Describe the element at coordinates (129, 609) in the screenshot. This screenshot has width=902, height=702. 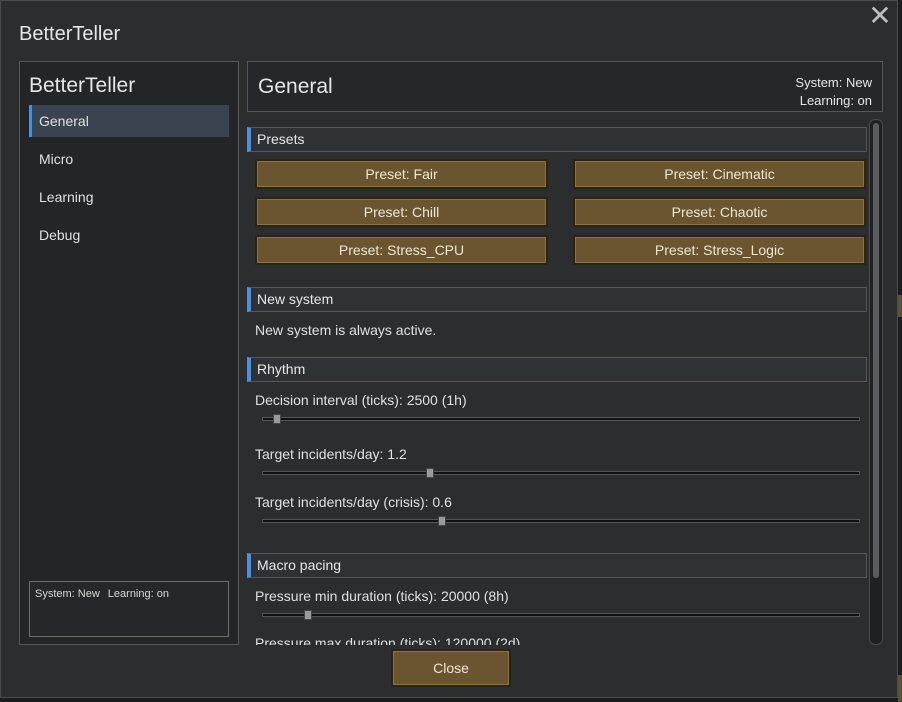
I see `status-box: System: New Learning: on` at that location.